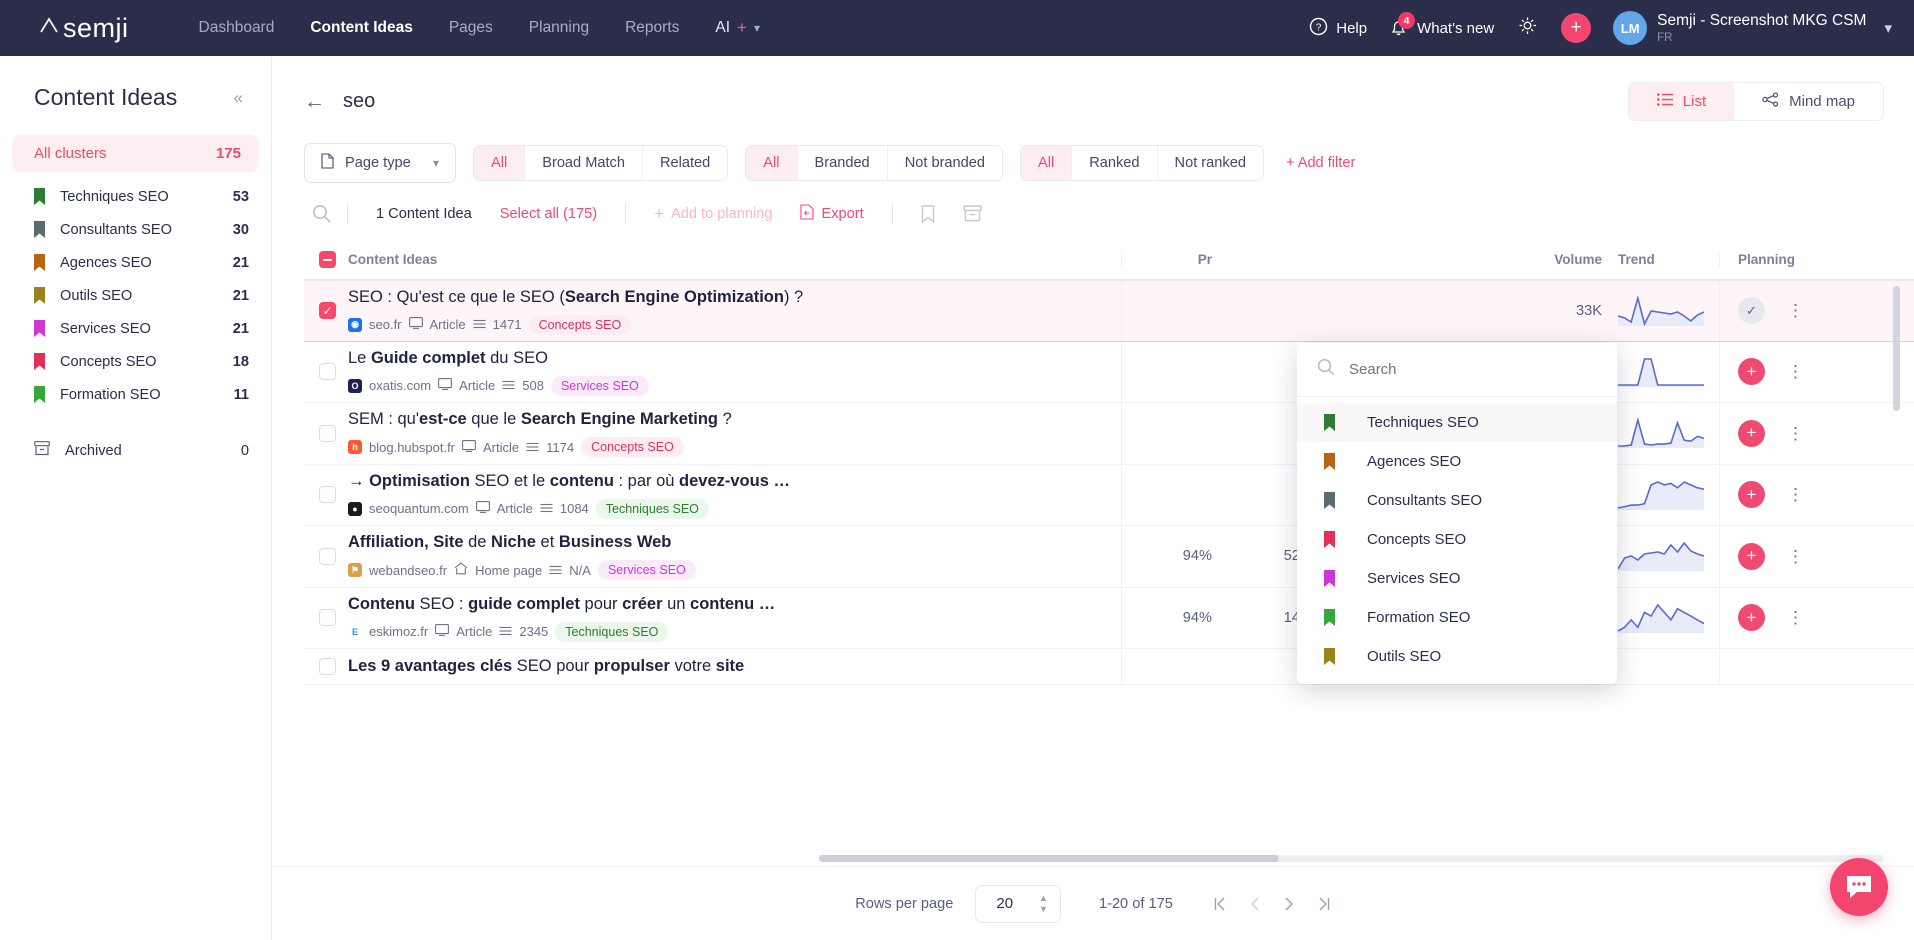 Image resolution: width=1914 pixels, height=940 pixels. I want to click on dropdown-item-formation-seo: Formation SEO, so click(1457, 617).